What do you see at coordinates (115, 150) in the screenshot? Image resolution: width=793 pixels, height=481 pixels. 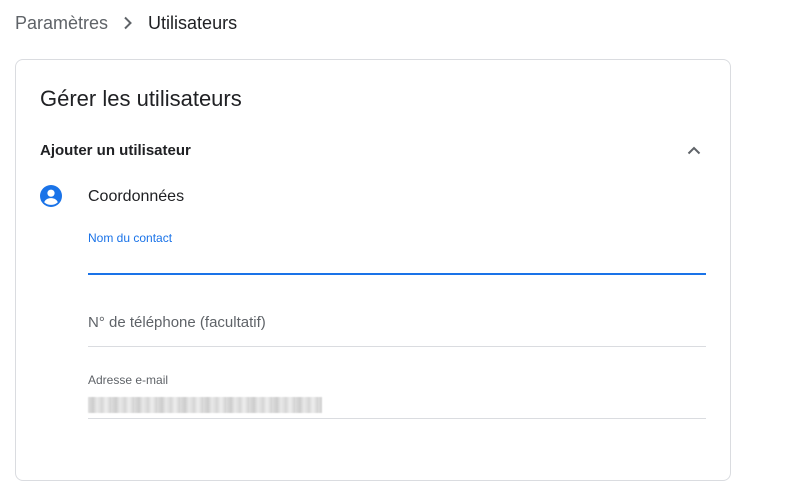 I see `add-user-section-title: Ajouter un utilisateur` at bounding box center [115, 150].